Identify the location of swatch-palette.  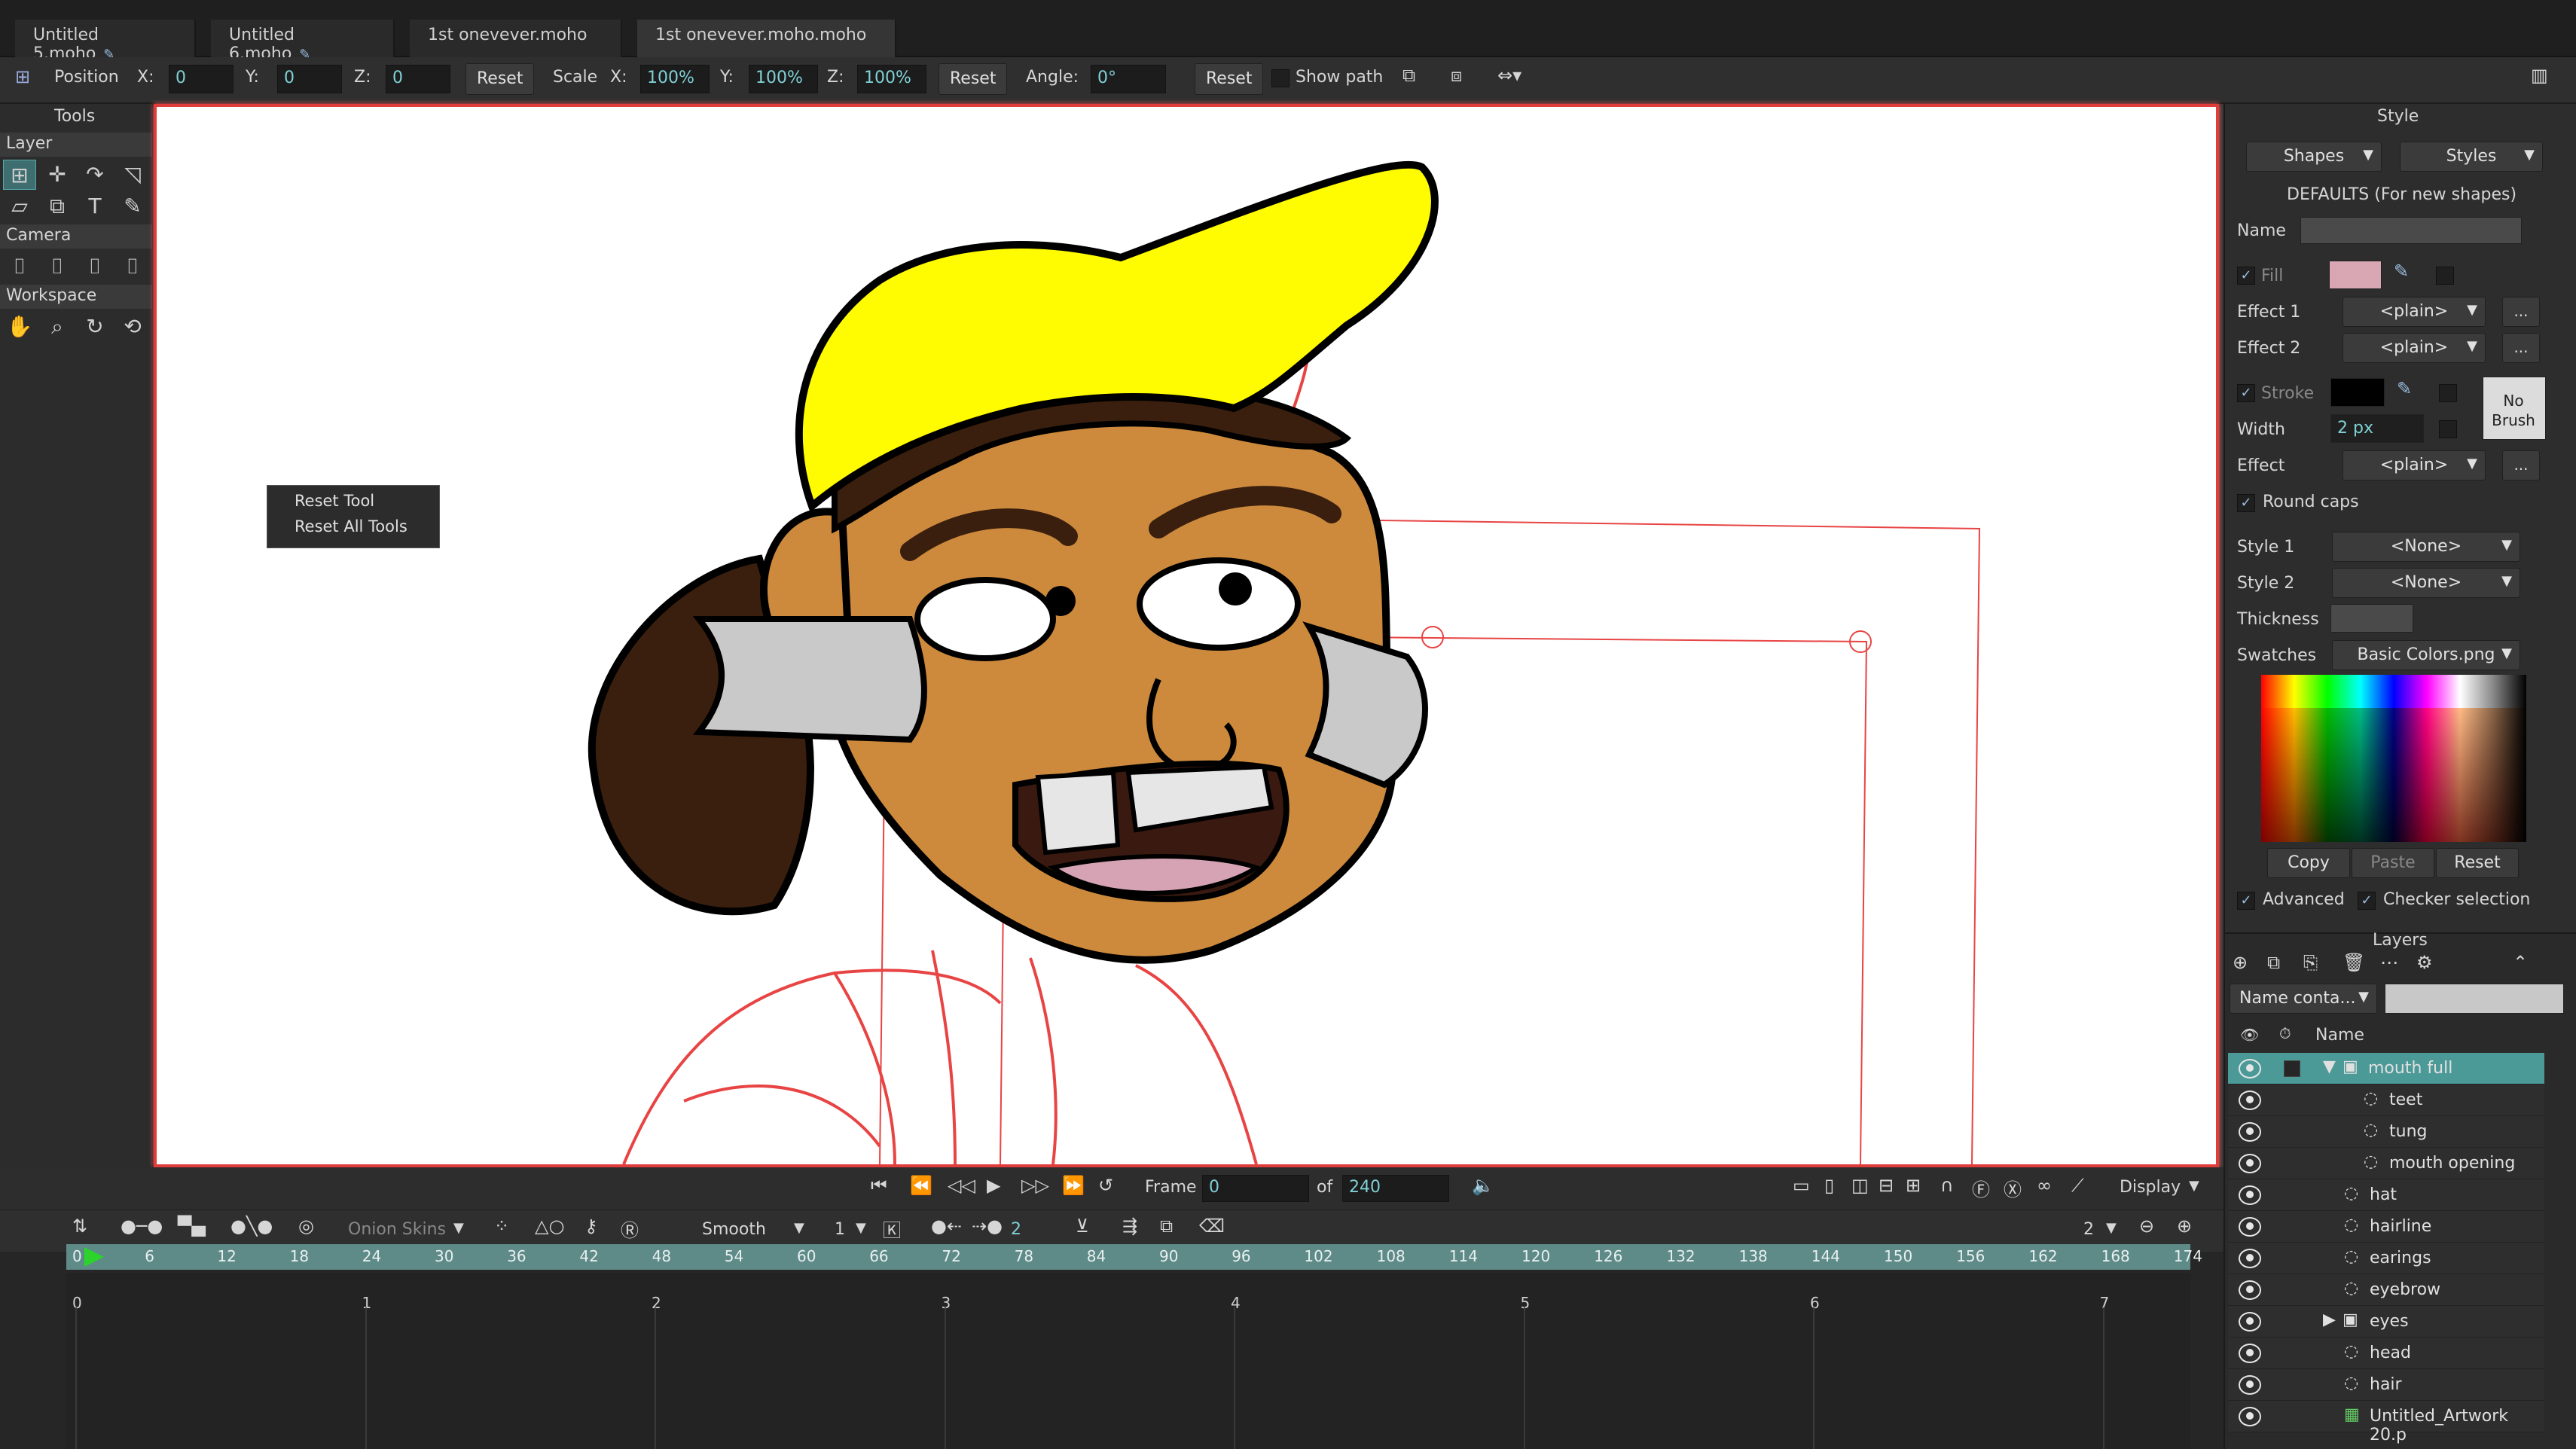
(2394, 758).